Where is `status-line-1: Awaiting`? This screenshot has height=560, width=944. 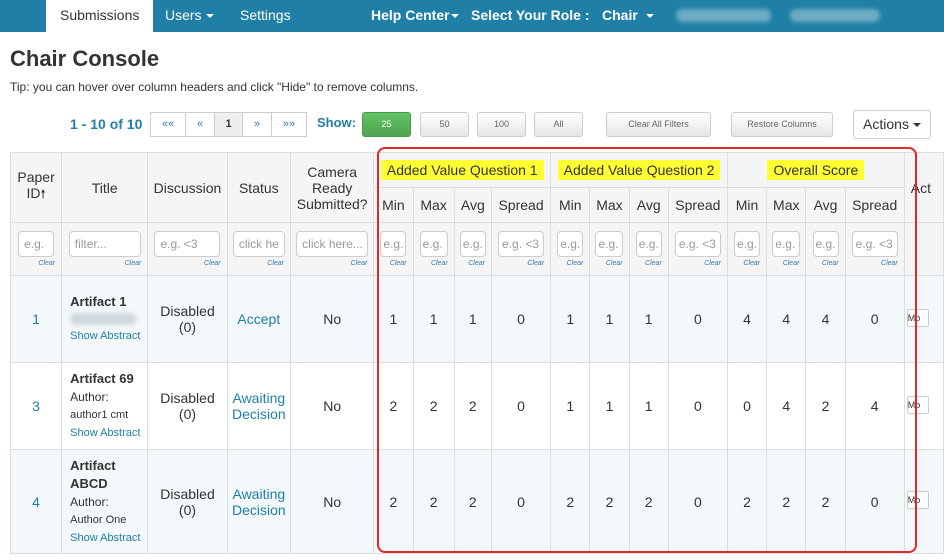 status-line-1: Awaiting is located at coordinates (259, 398).